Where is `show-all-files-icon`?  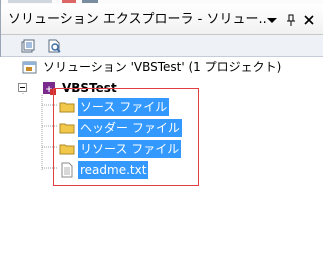
show-all-files-icon is located at coordinates (54, 46).